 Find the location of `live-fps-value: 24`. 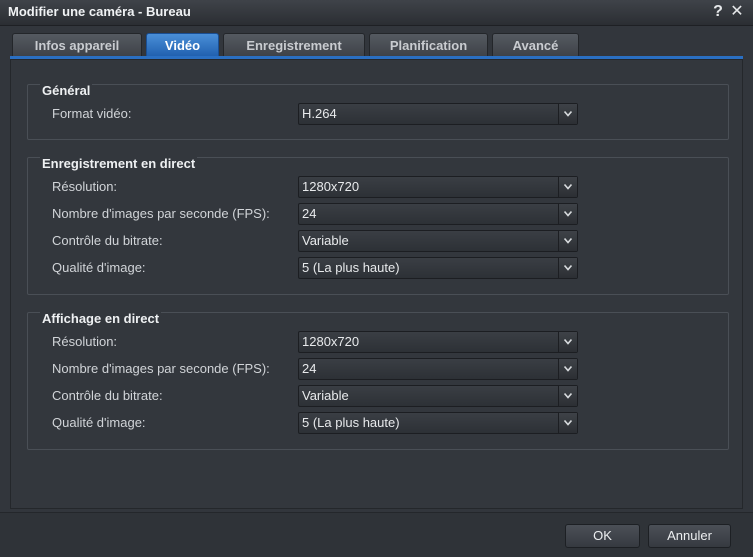

live-fps-value: 24 is located at coordinates (309, 368).